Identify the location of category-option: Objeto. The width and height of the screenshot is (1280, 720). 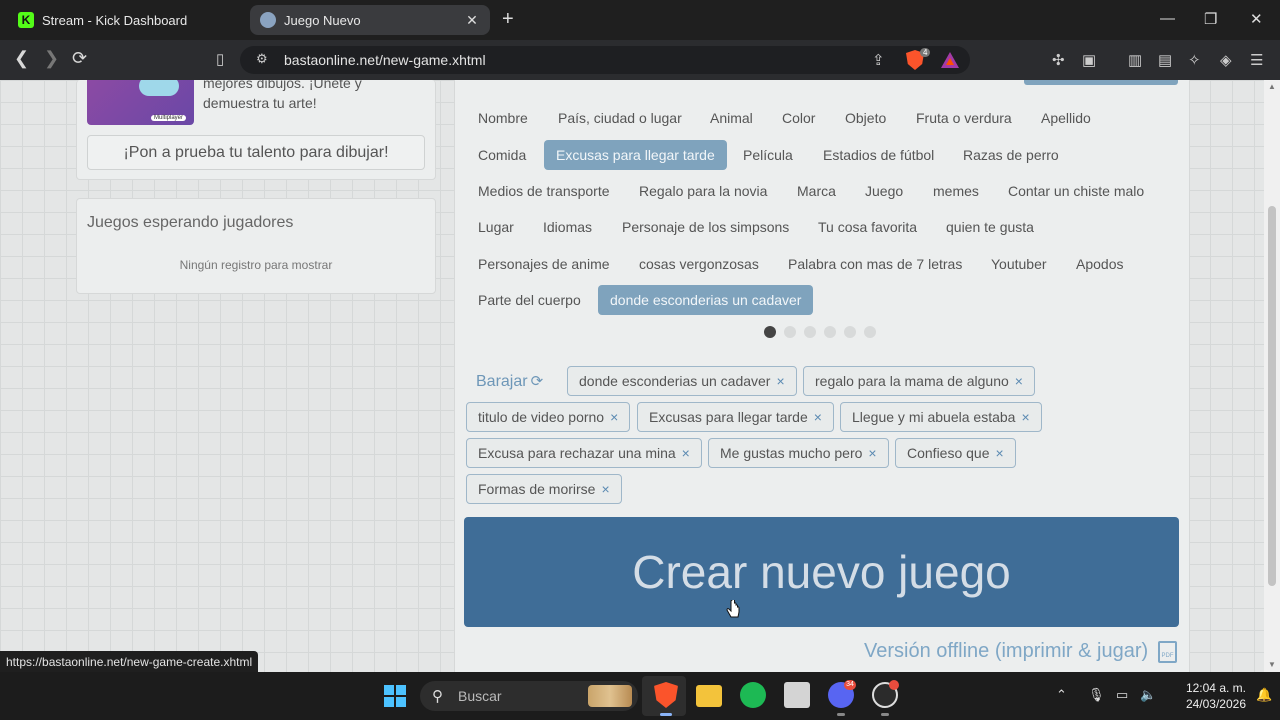
(865, 118).